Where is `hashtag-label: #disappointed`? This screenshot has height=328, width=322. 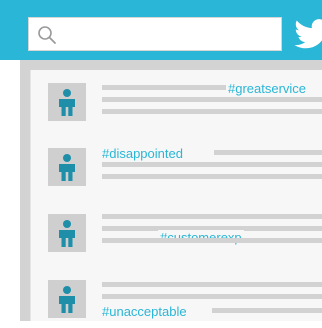 hashtag-label: #disappointed is located at coordinates (142, 153).